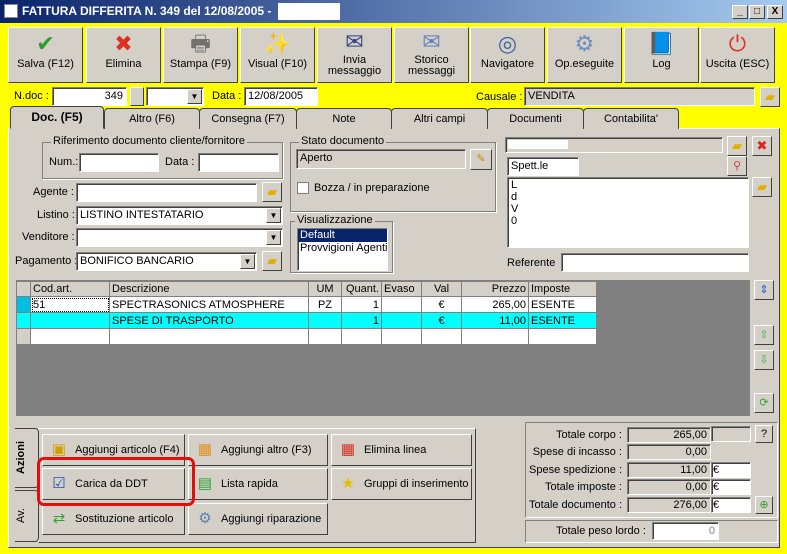 The width and height of the screenshot is (787, 554). What do you see at coordinates (731, 505) in the screenshot?
I see `documento-currency: €` at bounding box center [731, 505].